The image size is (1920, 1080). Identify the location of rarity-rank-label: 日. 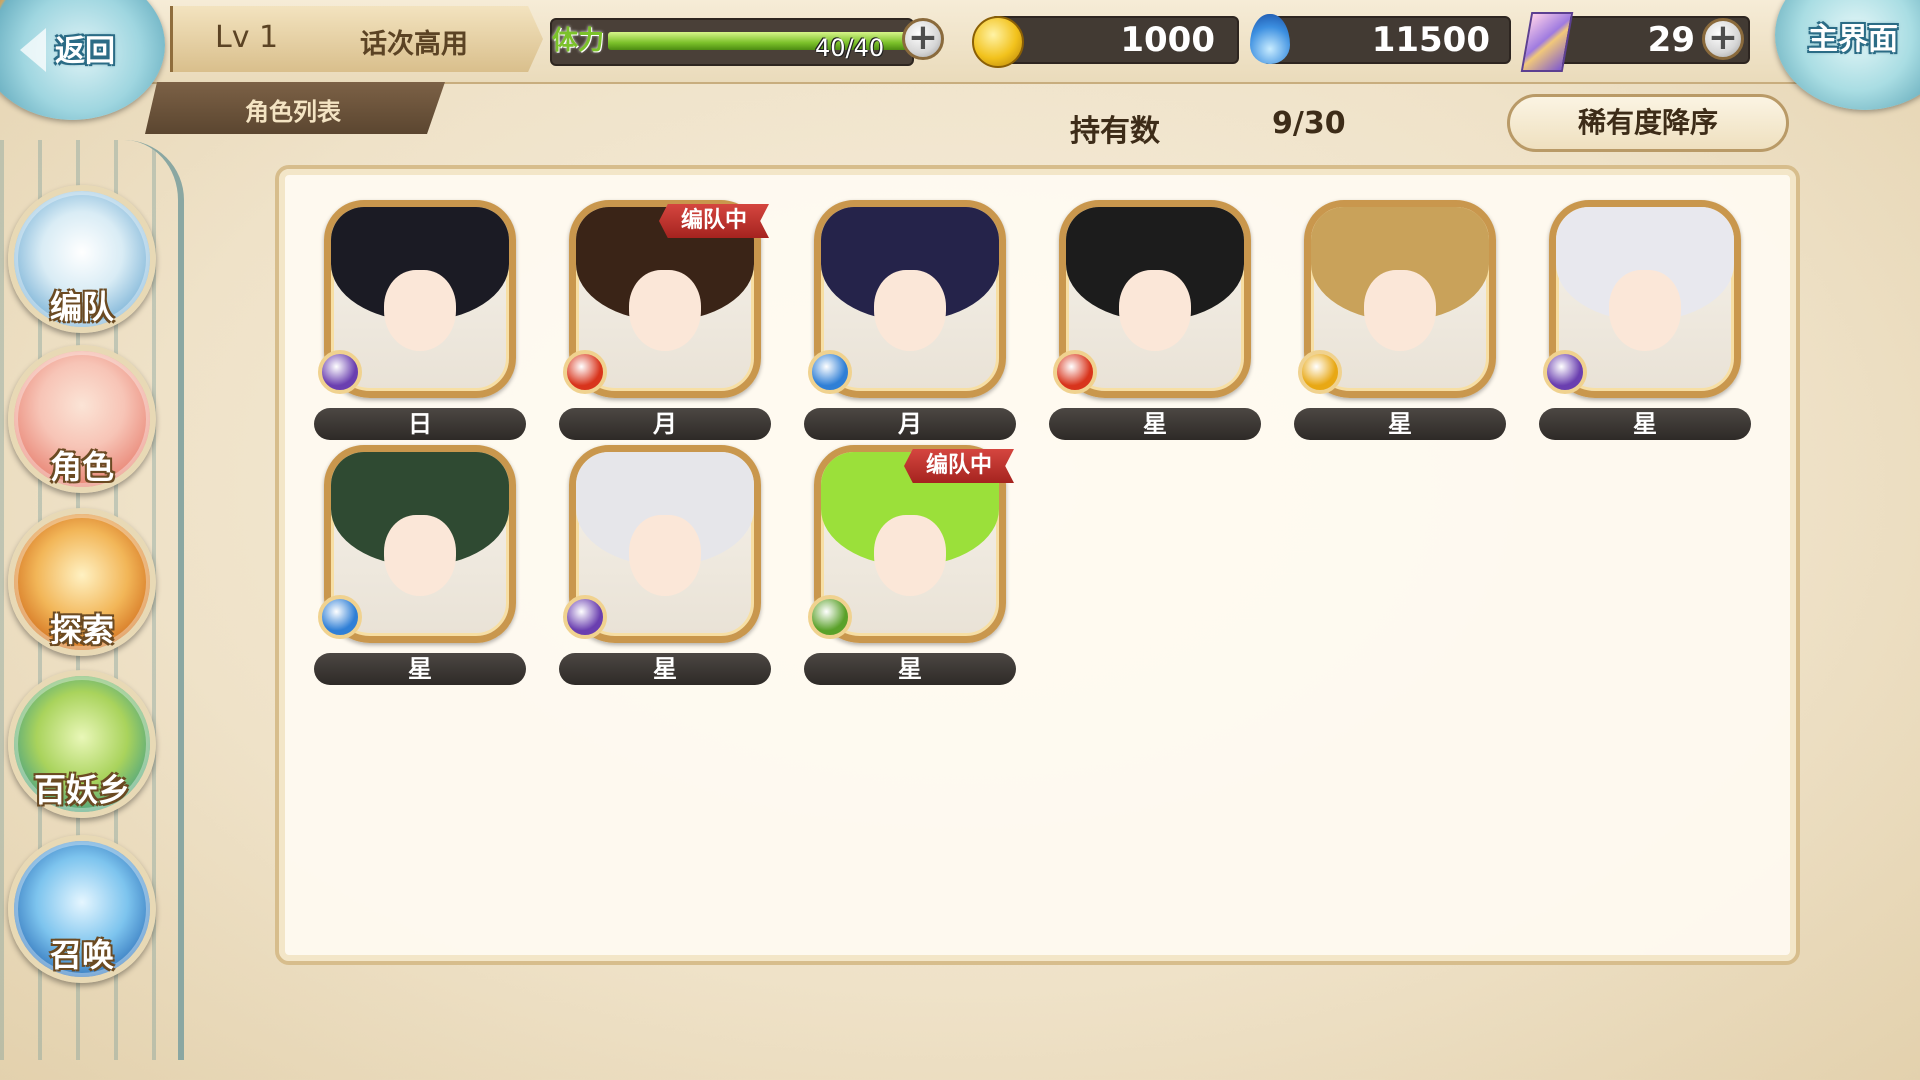
(420, 424).